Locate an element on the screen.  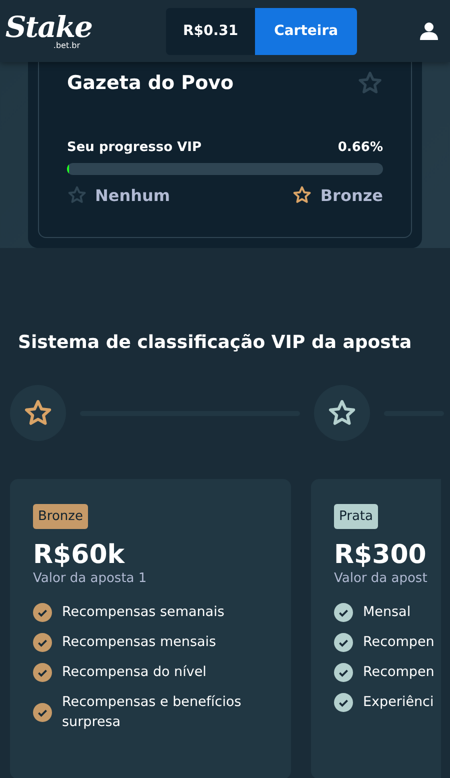
tier-badge: Prata is located at coordinates (356, 516).